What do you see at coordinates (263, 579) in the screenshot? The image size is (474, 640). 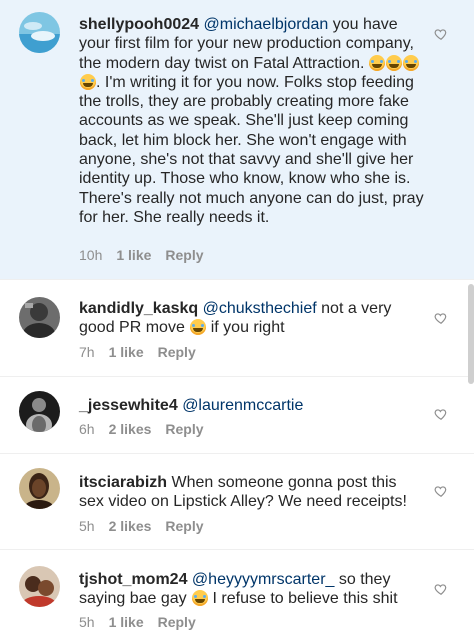 I see `comment-mention: @heyyyymrscarter_` at bounding box center [263, 579].